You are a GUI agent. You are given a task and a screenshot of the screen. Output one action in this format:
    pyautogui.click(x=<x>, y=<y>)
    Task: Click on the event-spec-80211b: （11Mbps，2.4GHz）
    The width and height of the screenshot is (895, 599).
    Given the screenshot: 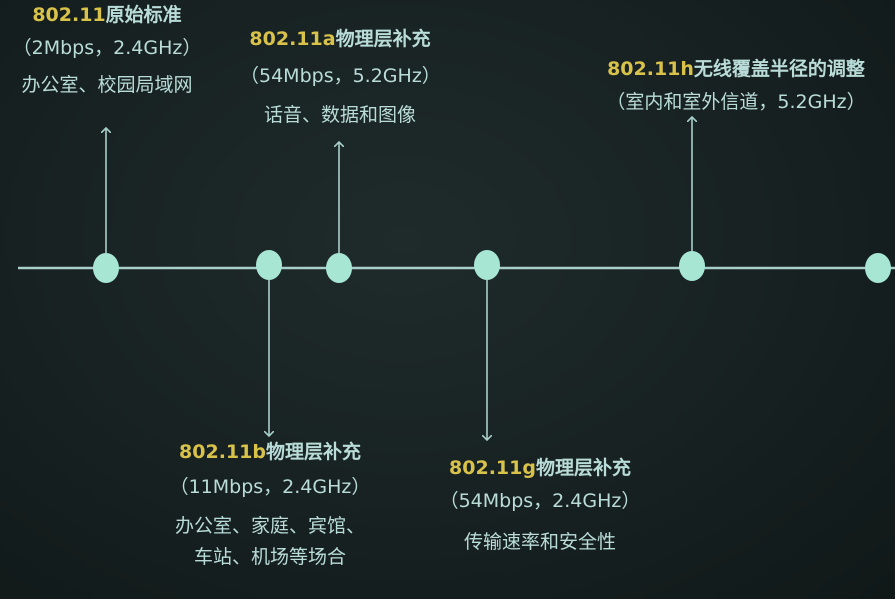 What is the action you would take?
    pyautogui.click(x=270, y=487)
    